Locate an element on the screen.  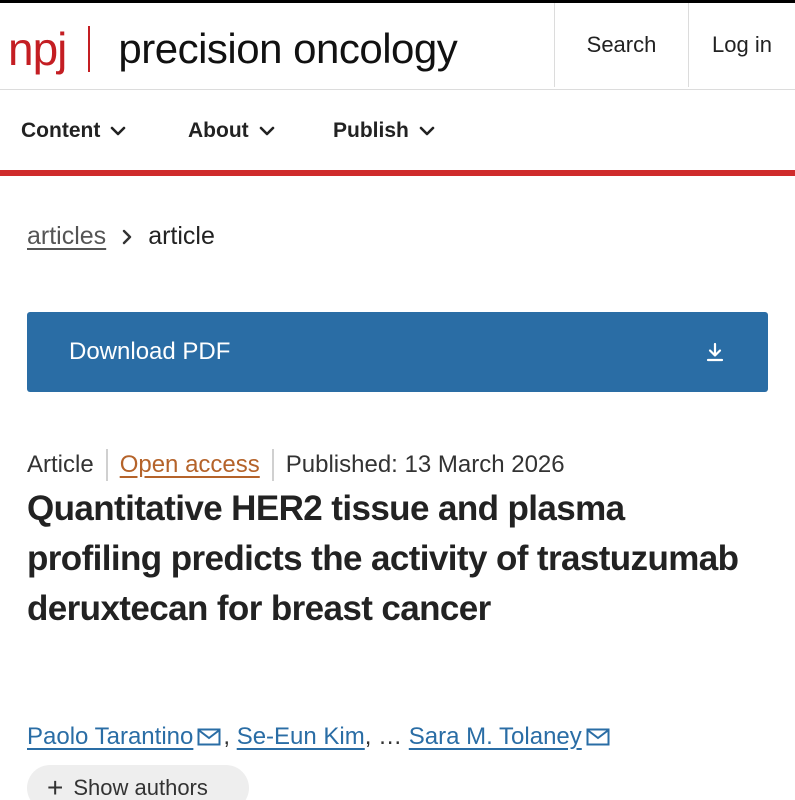
nav-content-label: Content is located at coordinates (61, 130).